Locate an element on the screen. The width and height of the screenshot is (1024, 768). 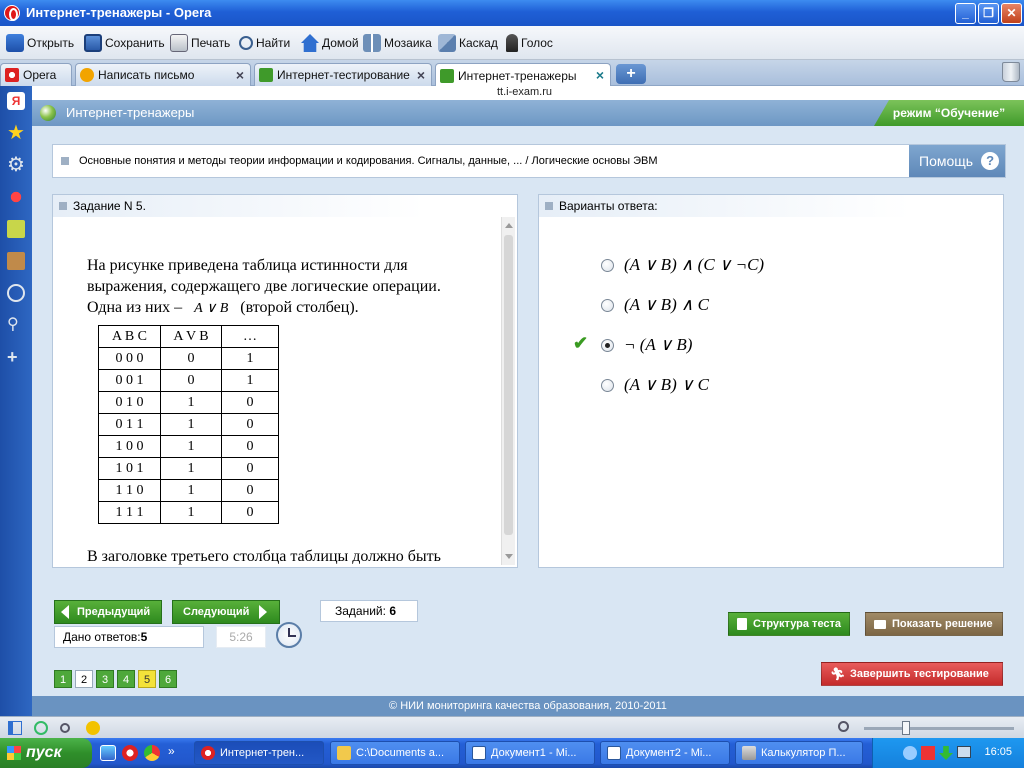
calculator-icon is located at coordinates (749, 753).